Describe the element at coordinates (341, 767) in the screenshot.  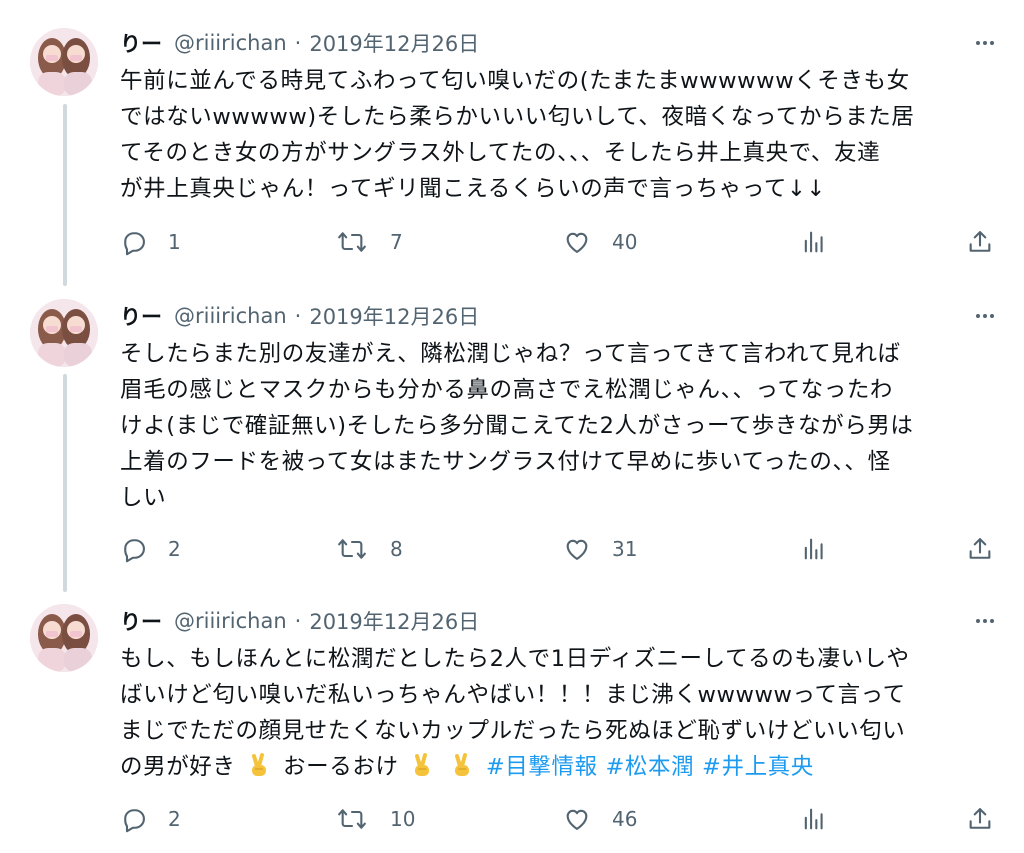
I see `tweet-text-fragment: おーるおけ` at that location.